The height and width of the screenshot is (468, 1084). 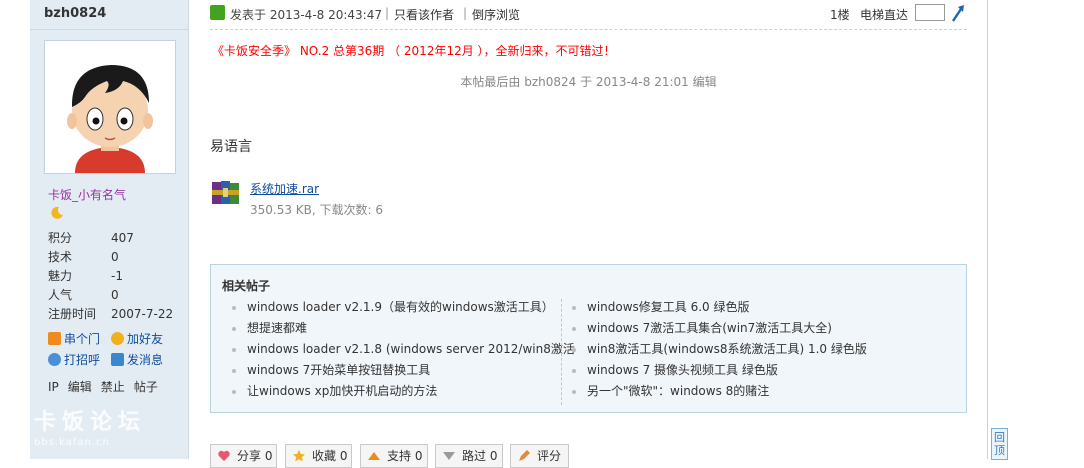 I want to click on button-label: 分享 0, so click(x=255, y=456).